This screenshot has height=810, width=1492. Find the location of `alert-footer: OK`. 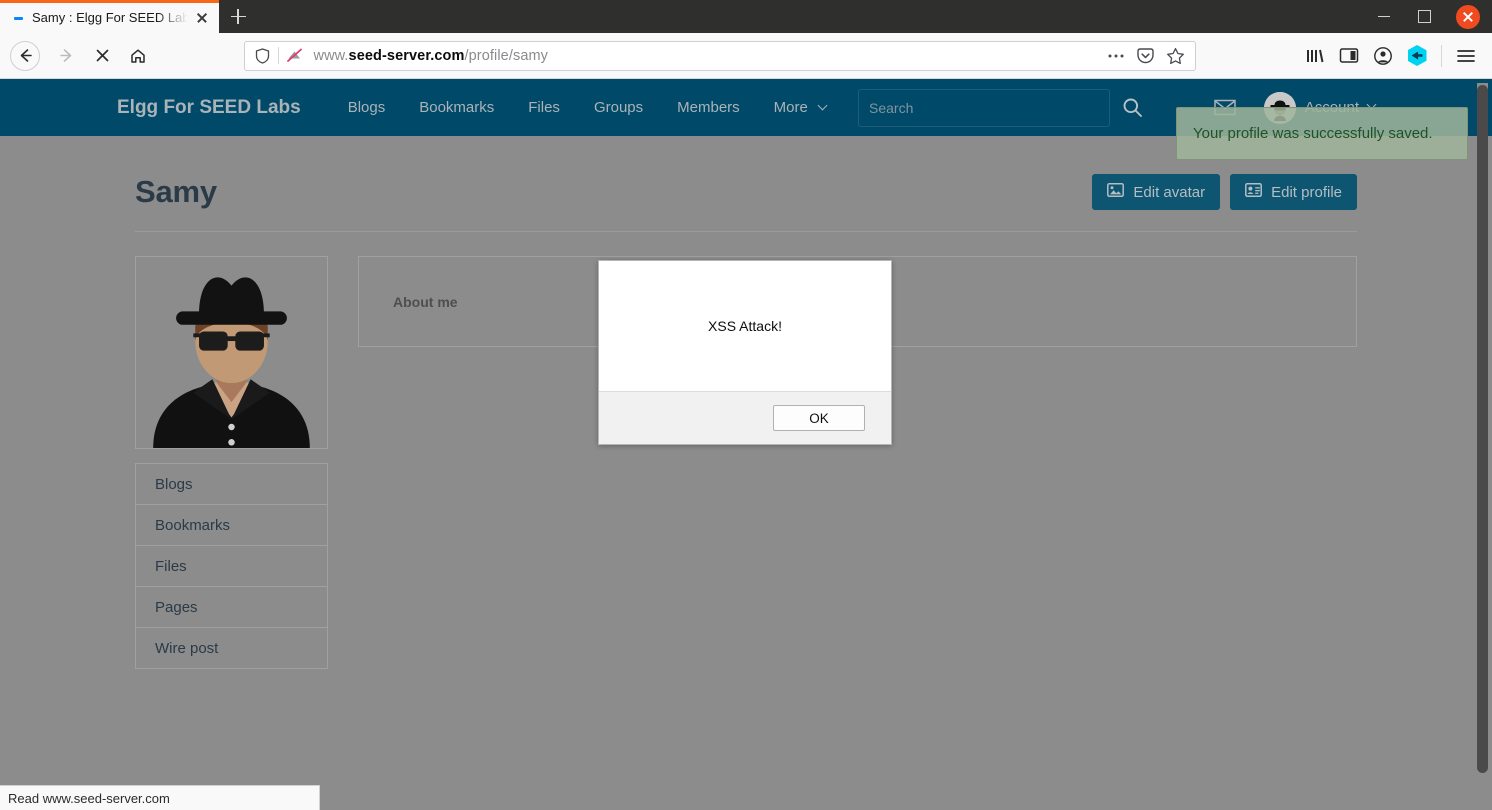

alert-footer: OK is located at coordinates (745, 417).